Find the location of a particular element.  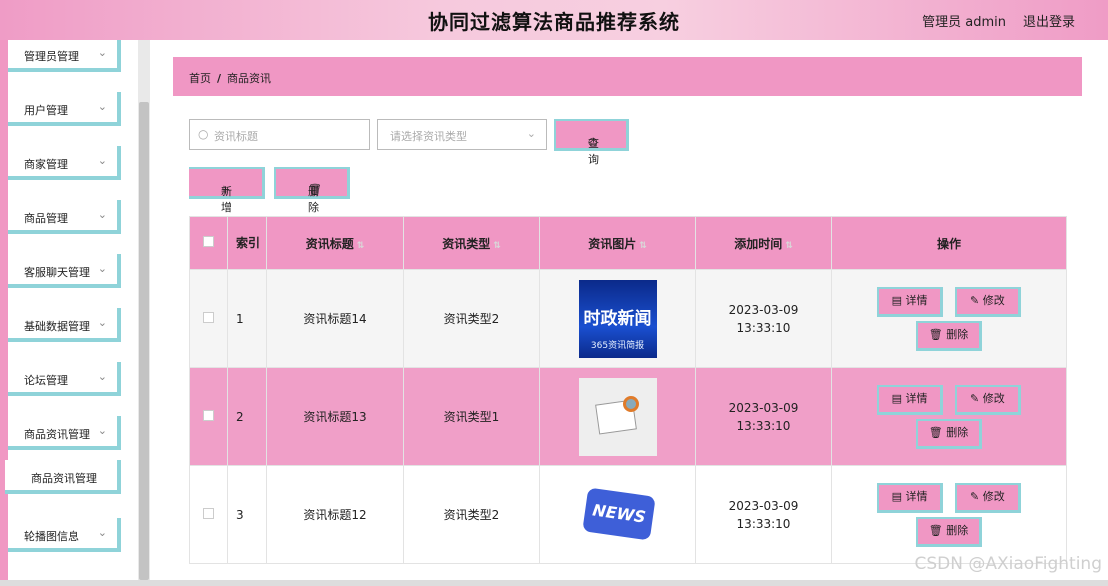

table-header-row: 索引 资讯标题 ⇅ 资讯类型 ⇅ 资讯图片 ⇅ 添加时间 ⇅ 操作 is located at coordinates (628, 243).